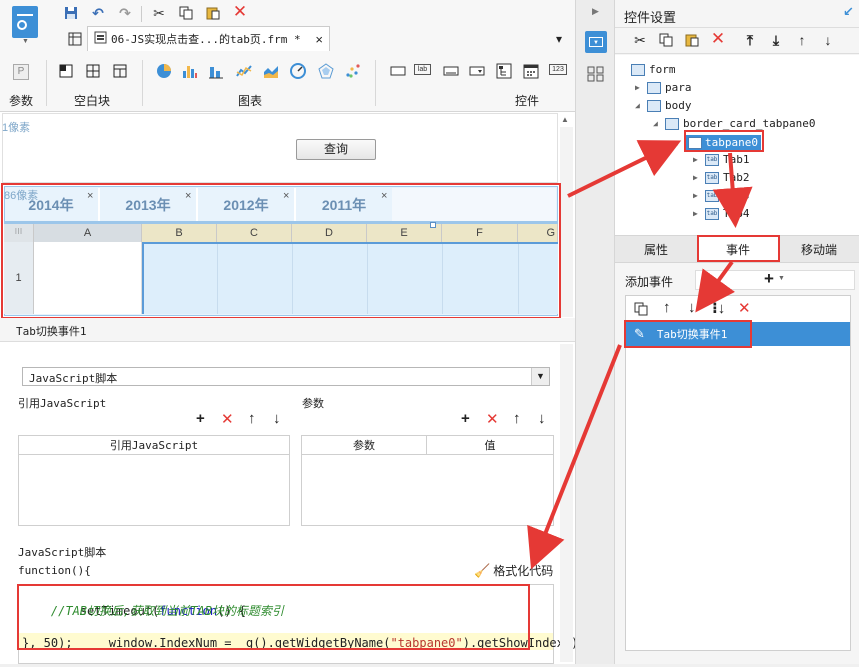 This screenshot has height=667, width=859. I want to click on event-list-item: ✎ Tab切换事件1, so click(738, 334).